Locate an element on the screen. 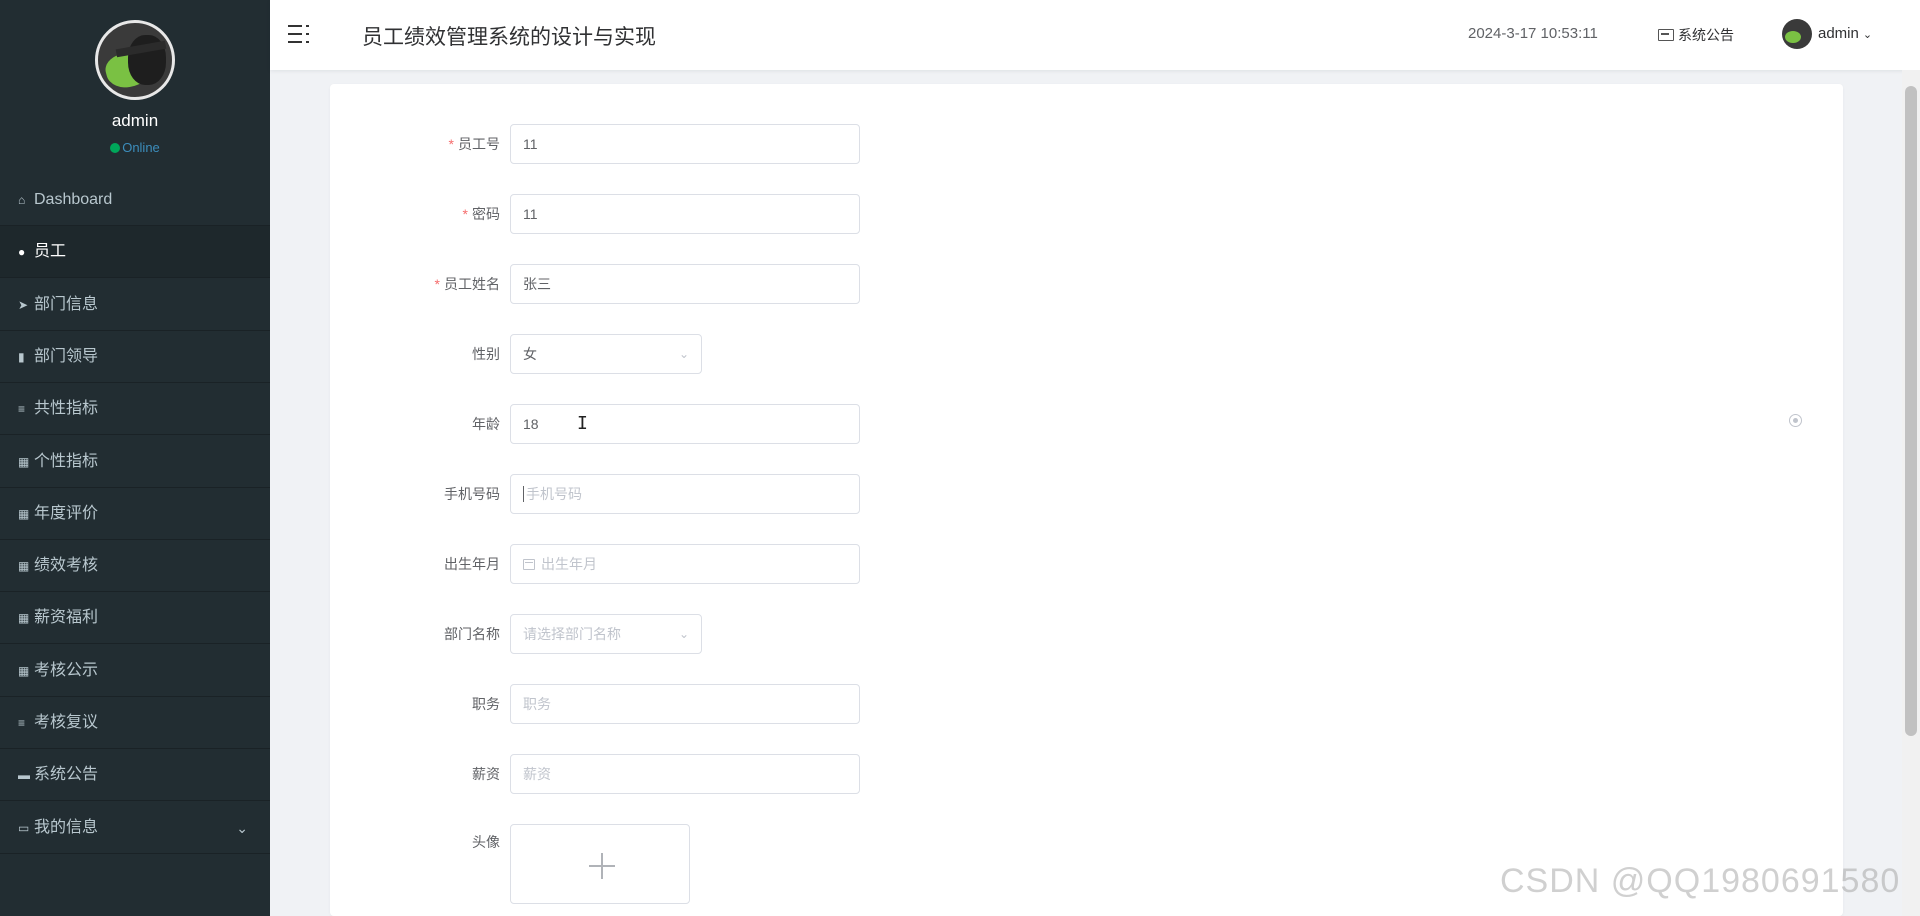 The height and width of the screenshot is (916, 1920). sidebar-item-label: 我的信息 is located at coordinates (66, 827).